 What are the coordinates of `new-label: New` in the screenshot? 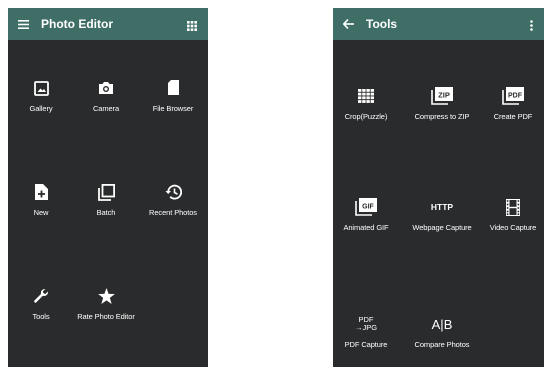 It's located at (41, 212).